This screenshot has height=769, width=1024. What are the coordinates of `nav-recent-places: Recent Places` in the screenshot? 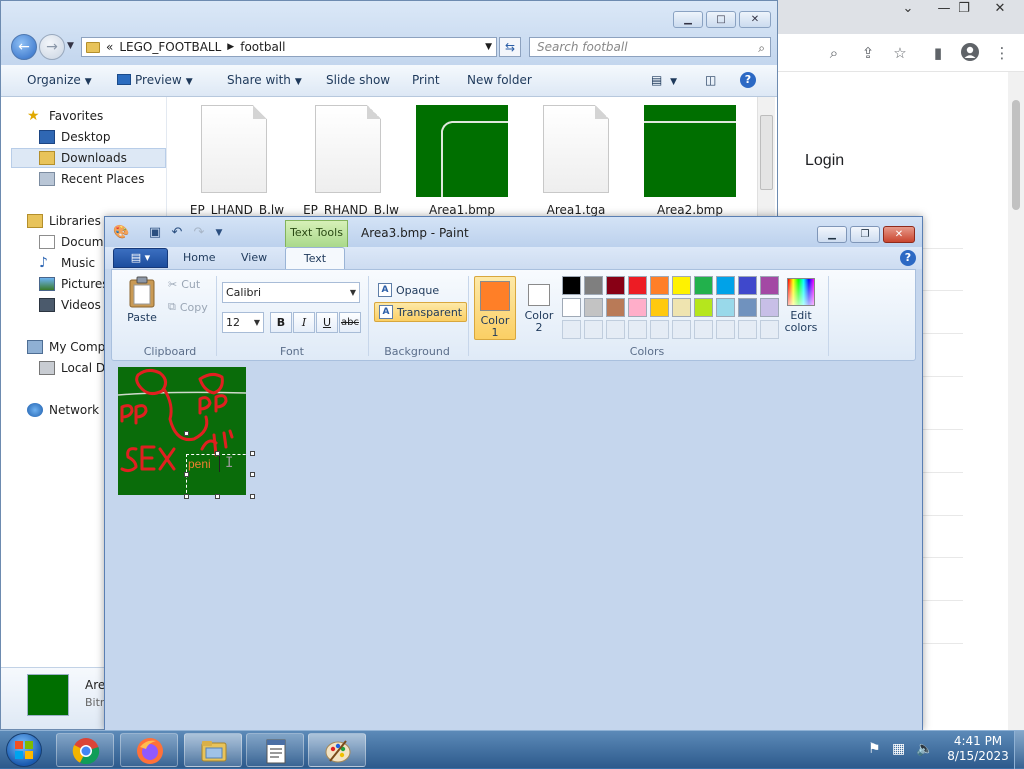 It's located at (91, 179).